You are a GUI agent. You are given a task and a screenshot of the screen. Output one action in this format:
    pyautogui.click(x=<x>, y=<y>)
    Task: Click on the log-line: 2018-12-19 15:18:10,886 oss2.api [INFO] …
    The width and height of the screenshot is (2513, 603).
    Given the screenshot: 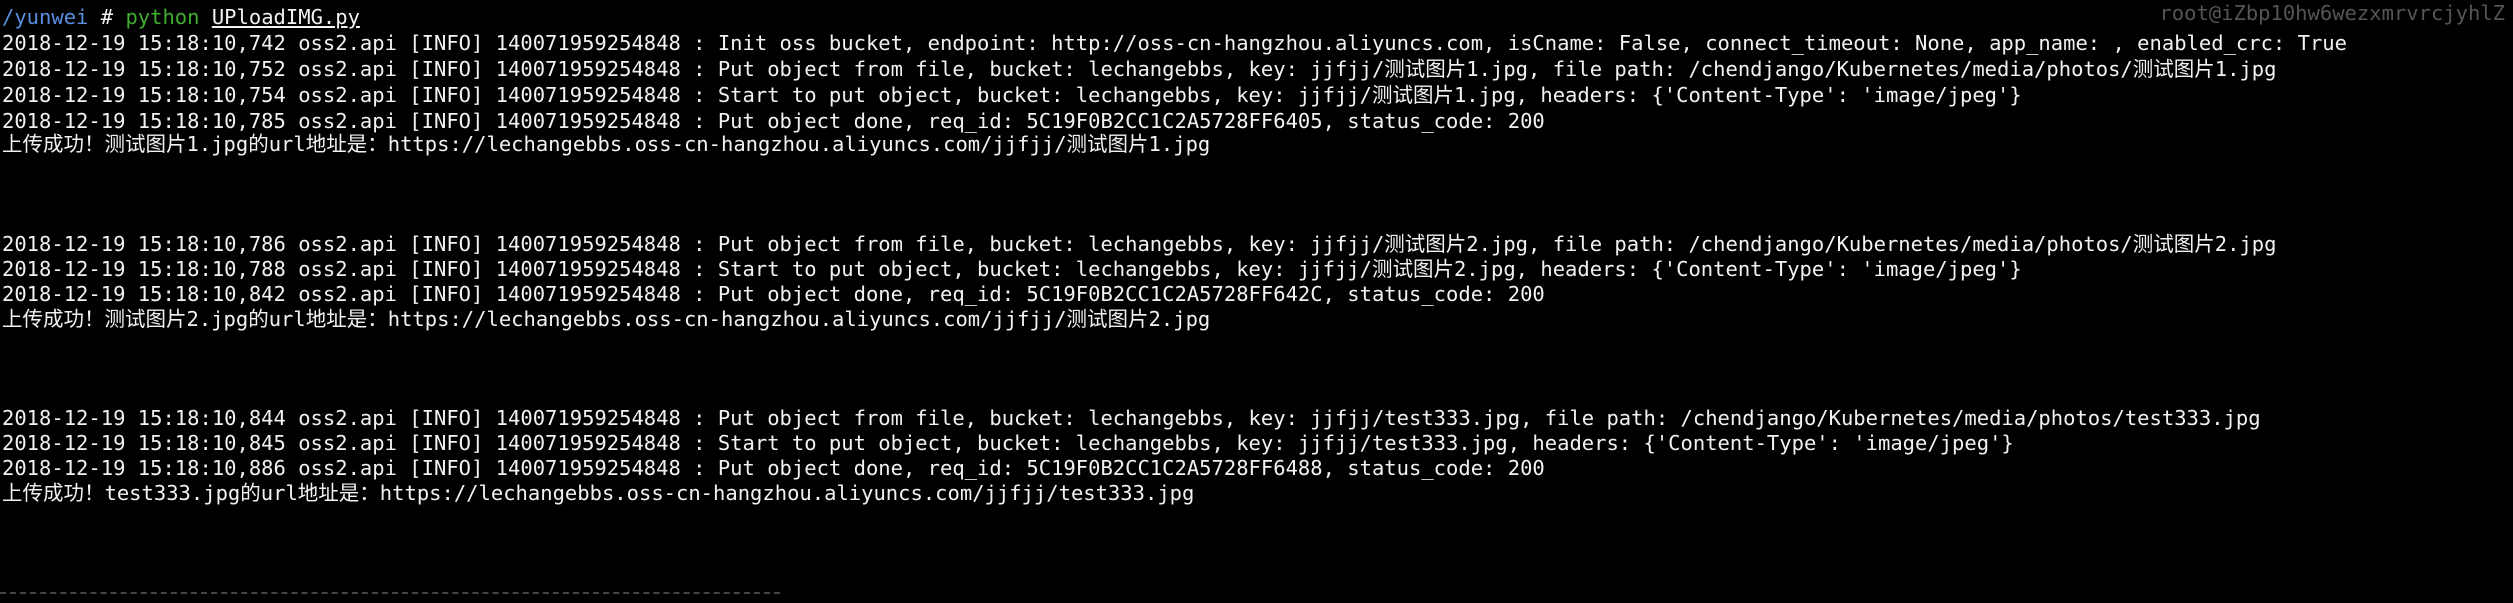 What is the action you would take?
    pyautogui.click(x=773, y=468)
    